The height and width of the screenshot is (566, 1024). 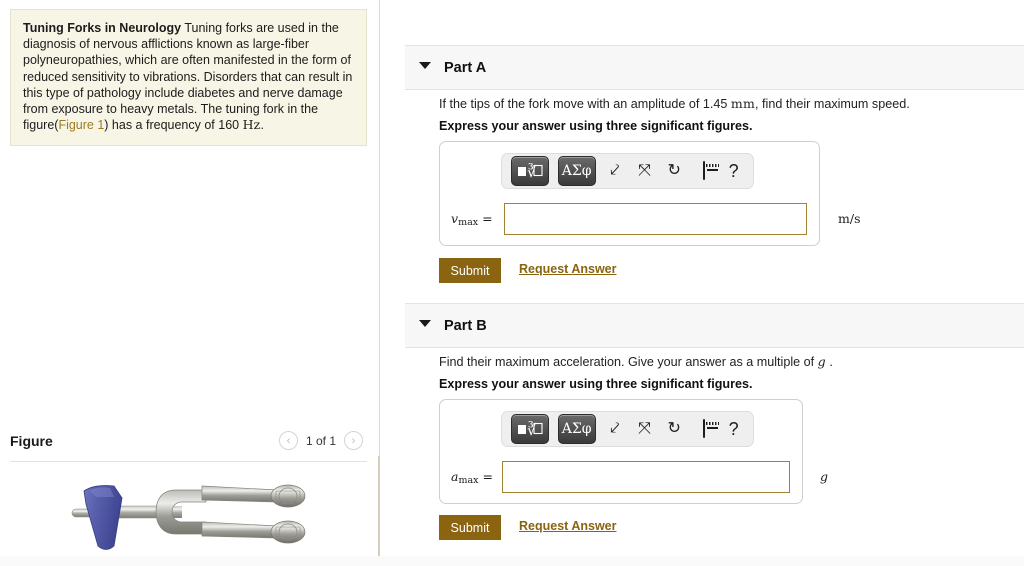 I want to click on part-b-answer-box: ∛ ΑΣφ ⤦ ⤧ ↻ ? amax =, so click(x=621, y=451).